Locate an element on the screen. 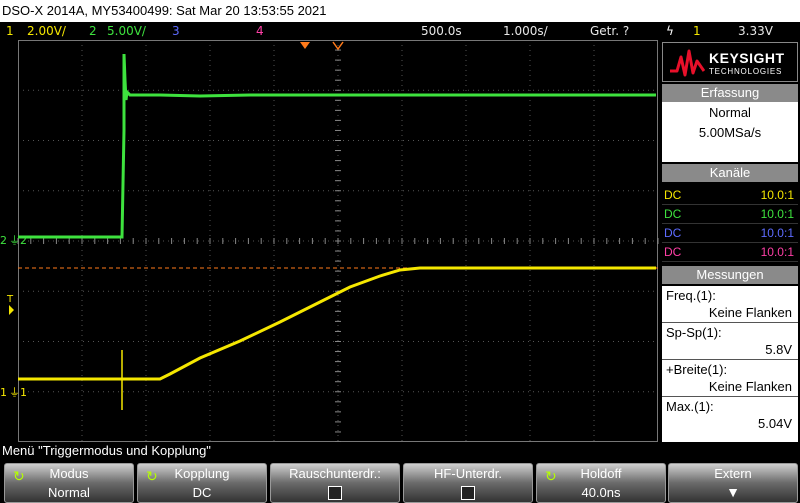 This screenshot has height=503, width=800. acquisition-header: Erfassung is located at coordinates (730, 93).